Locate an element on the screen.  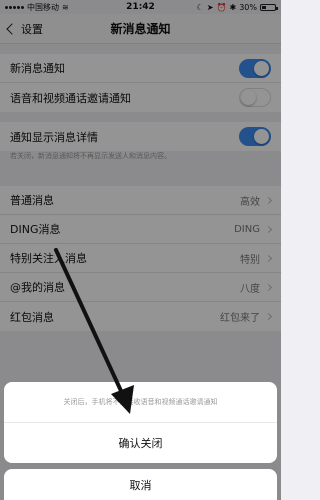
action-sheet: 关闭后，手机将不再接收语音和视频通话邀请通知 确认关闭 is located at coordinates (140, 422).